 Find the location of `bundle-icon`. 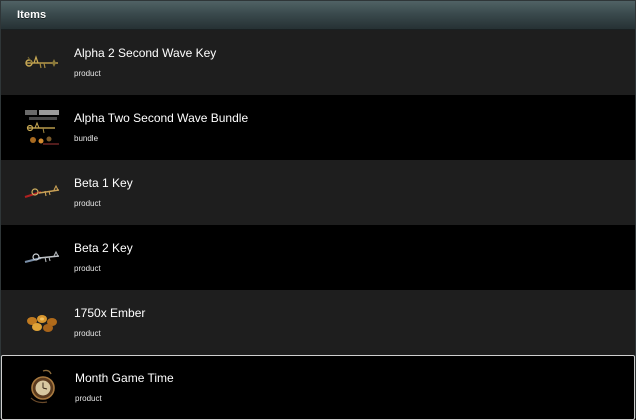

bundle-icon is located at coordinates (42, 128).